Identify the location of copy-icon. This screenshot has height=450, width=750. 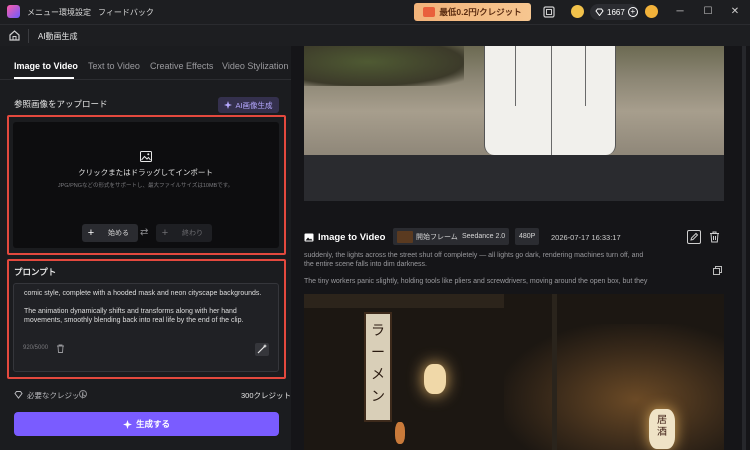
(717, 270).